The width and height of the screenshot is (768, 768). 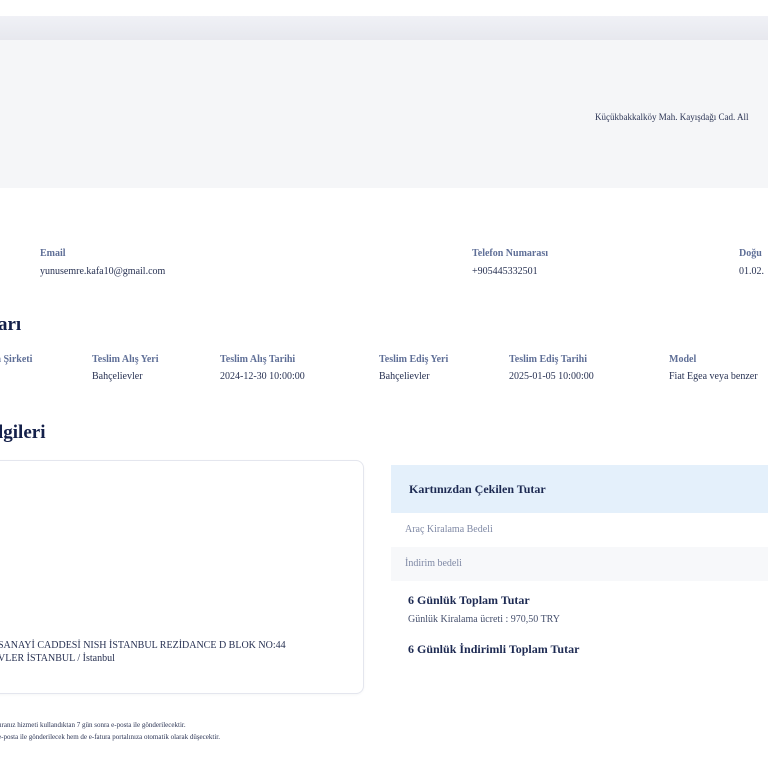 I want to click on email-label: Email, so click(x=53, y=253).